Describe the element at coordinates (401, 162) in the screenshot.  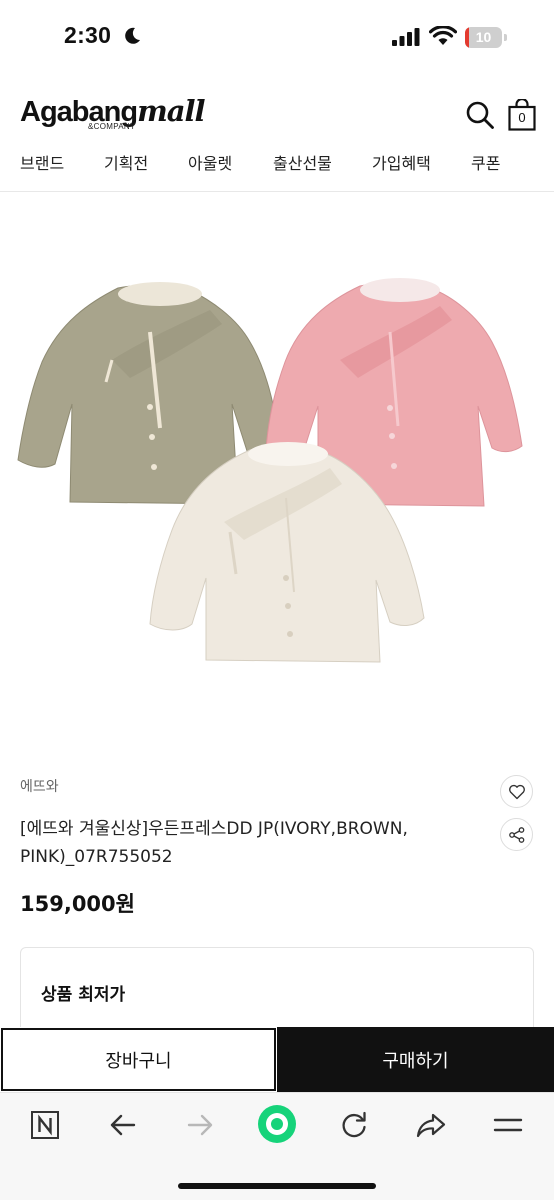
I see `nav-item-join-benefit: 가입혜택` at that location.